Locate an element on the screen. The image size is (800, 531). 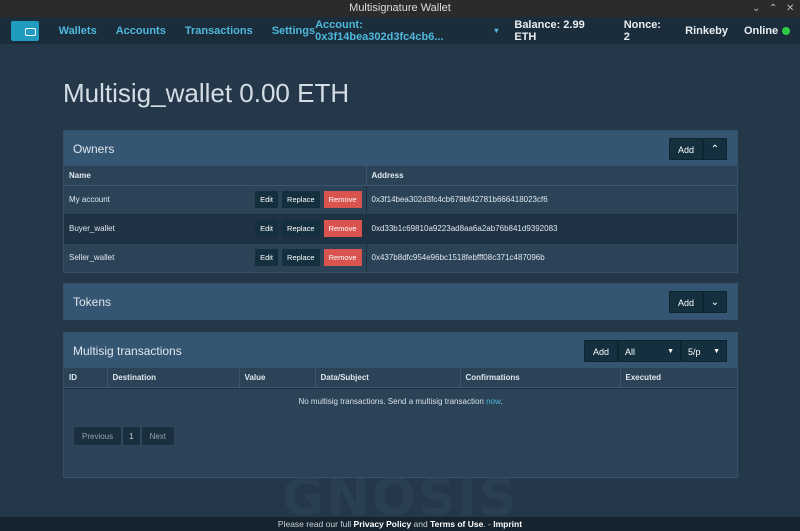
column-header-value: Value is located at coordinates (277, 378).